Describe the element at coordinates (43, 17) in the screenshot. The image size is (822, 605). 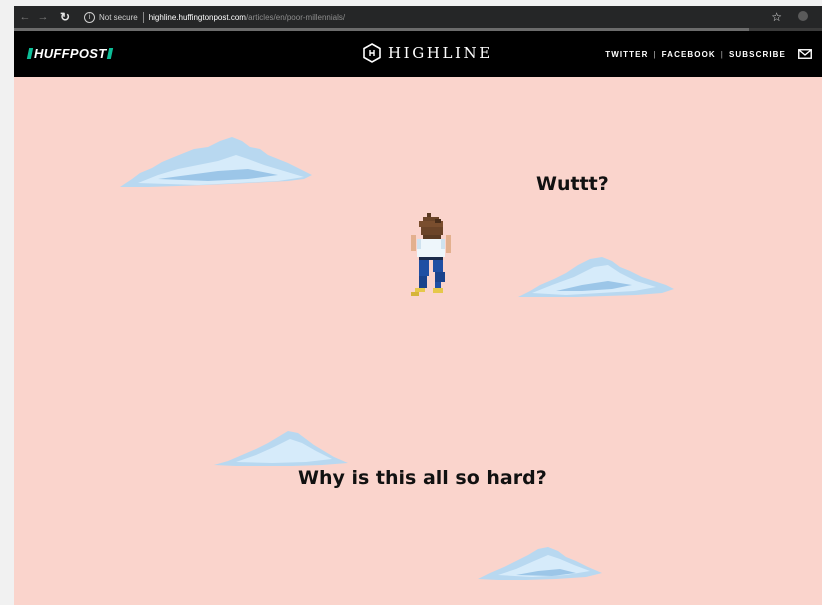
I see `forward-arrow-icon: →` at that location.